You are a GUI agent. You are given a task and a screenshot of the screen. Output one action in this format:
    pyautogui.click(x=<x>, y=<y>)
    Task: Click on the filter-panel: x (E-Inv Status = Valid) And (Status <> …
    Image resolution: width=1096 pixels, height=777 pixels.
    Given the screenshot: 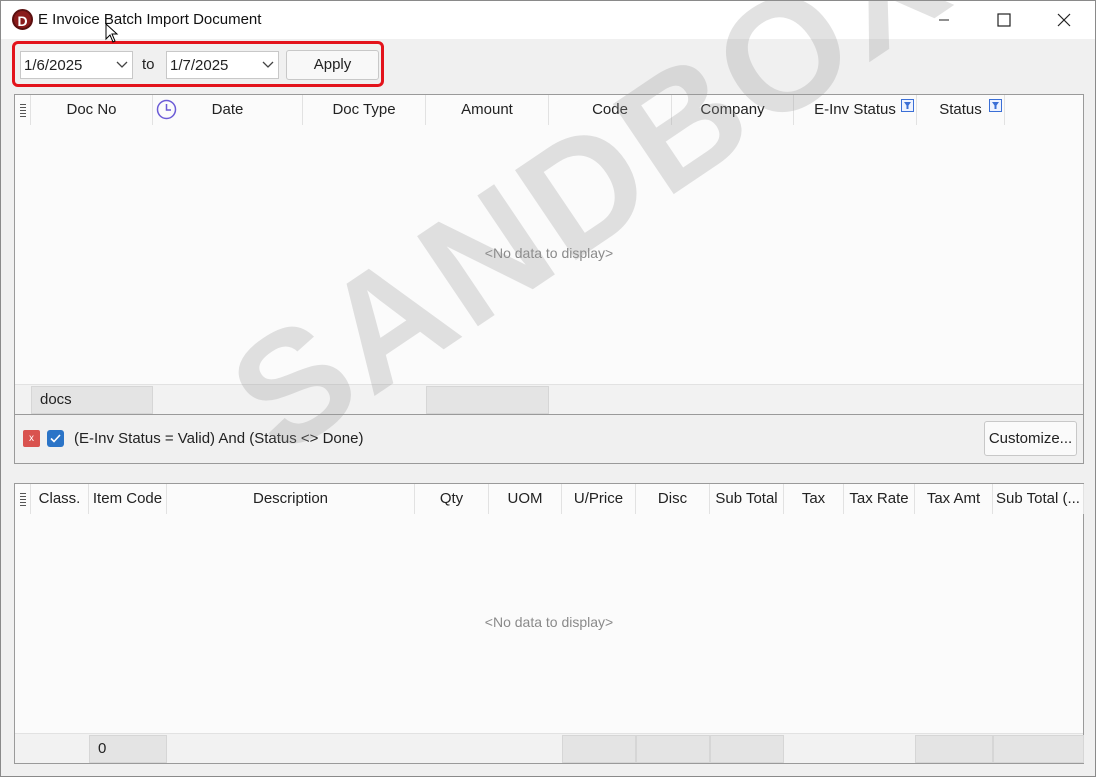 What is the action you would take?
    pyautogui.click(x=549, y=439)
    